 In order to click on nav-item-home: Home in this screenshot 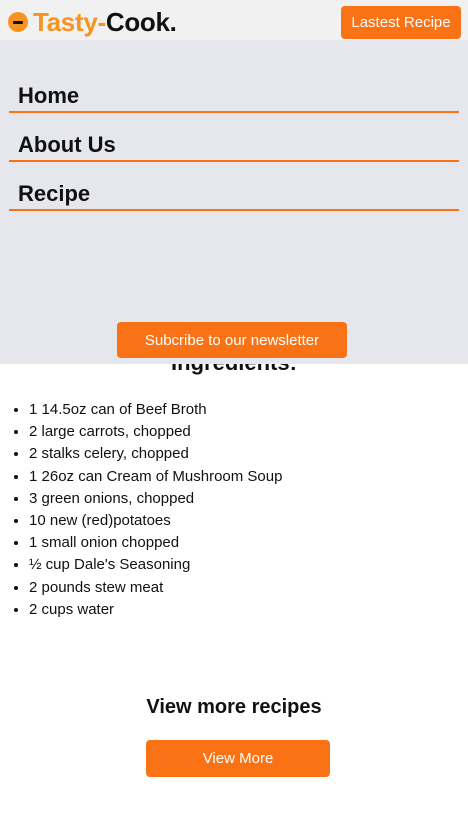, I will do `click(234, 88)`.